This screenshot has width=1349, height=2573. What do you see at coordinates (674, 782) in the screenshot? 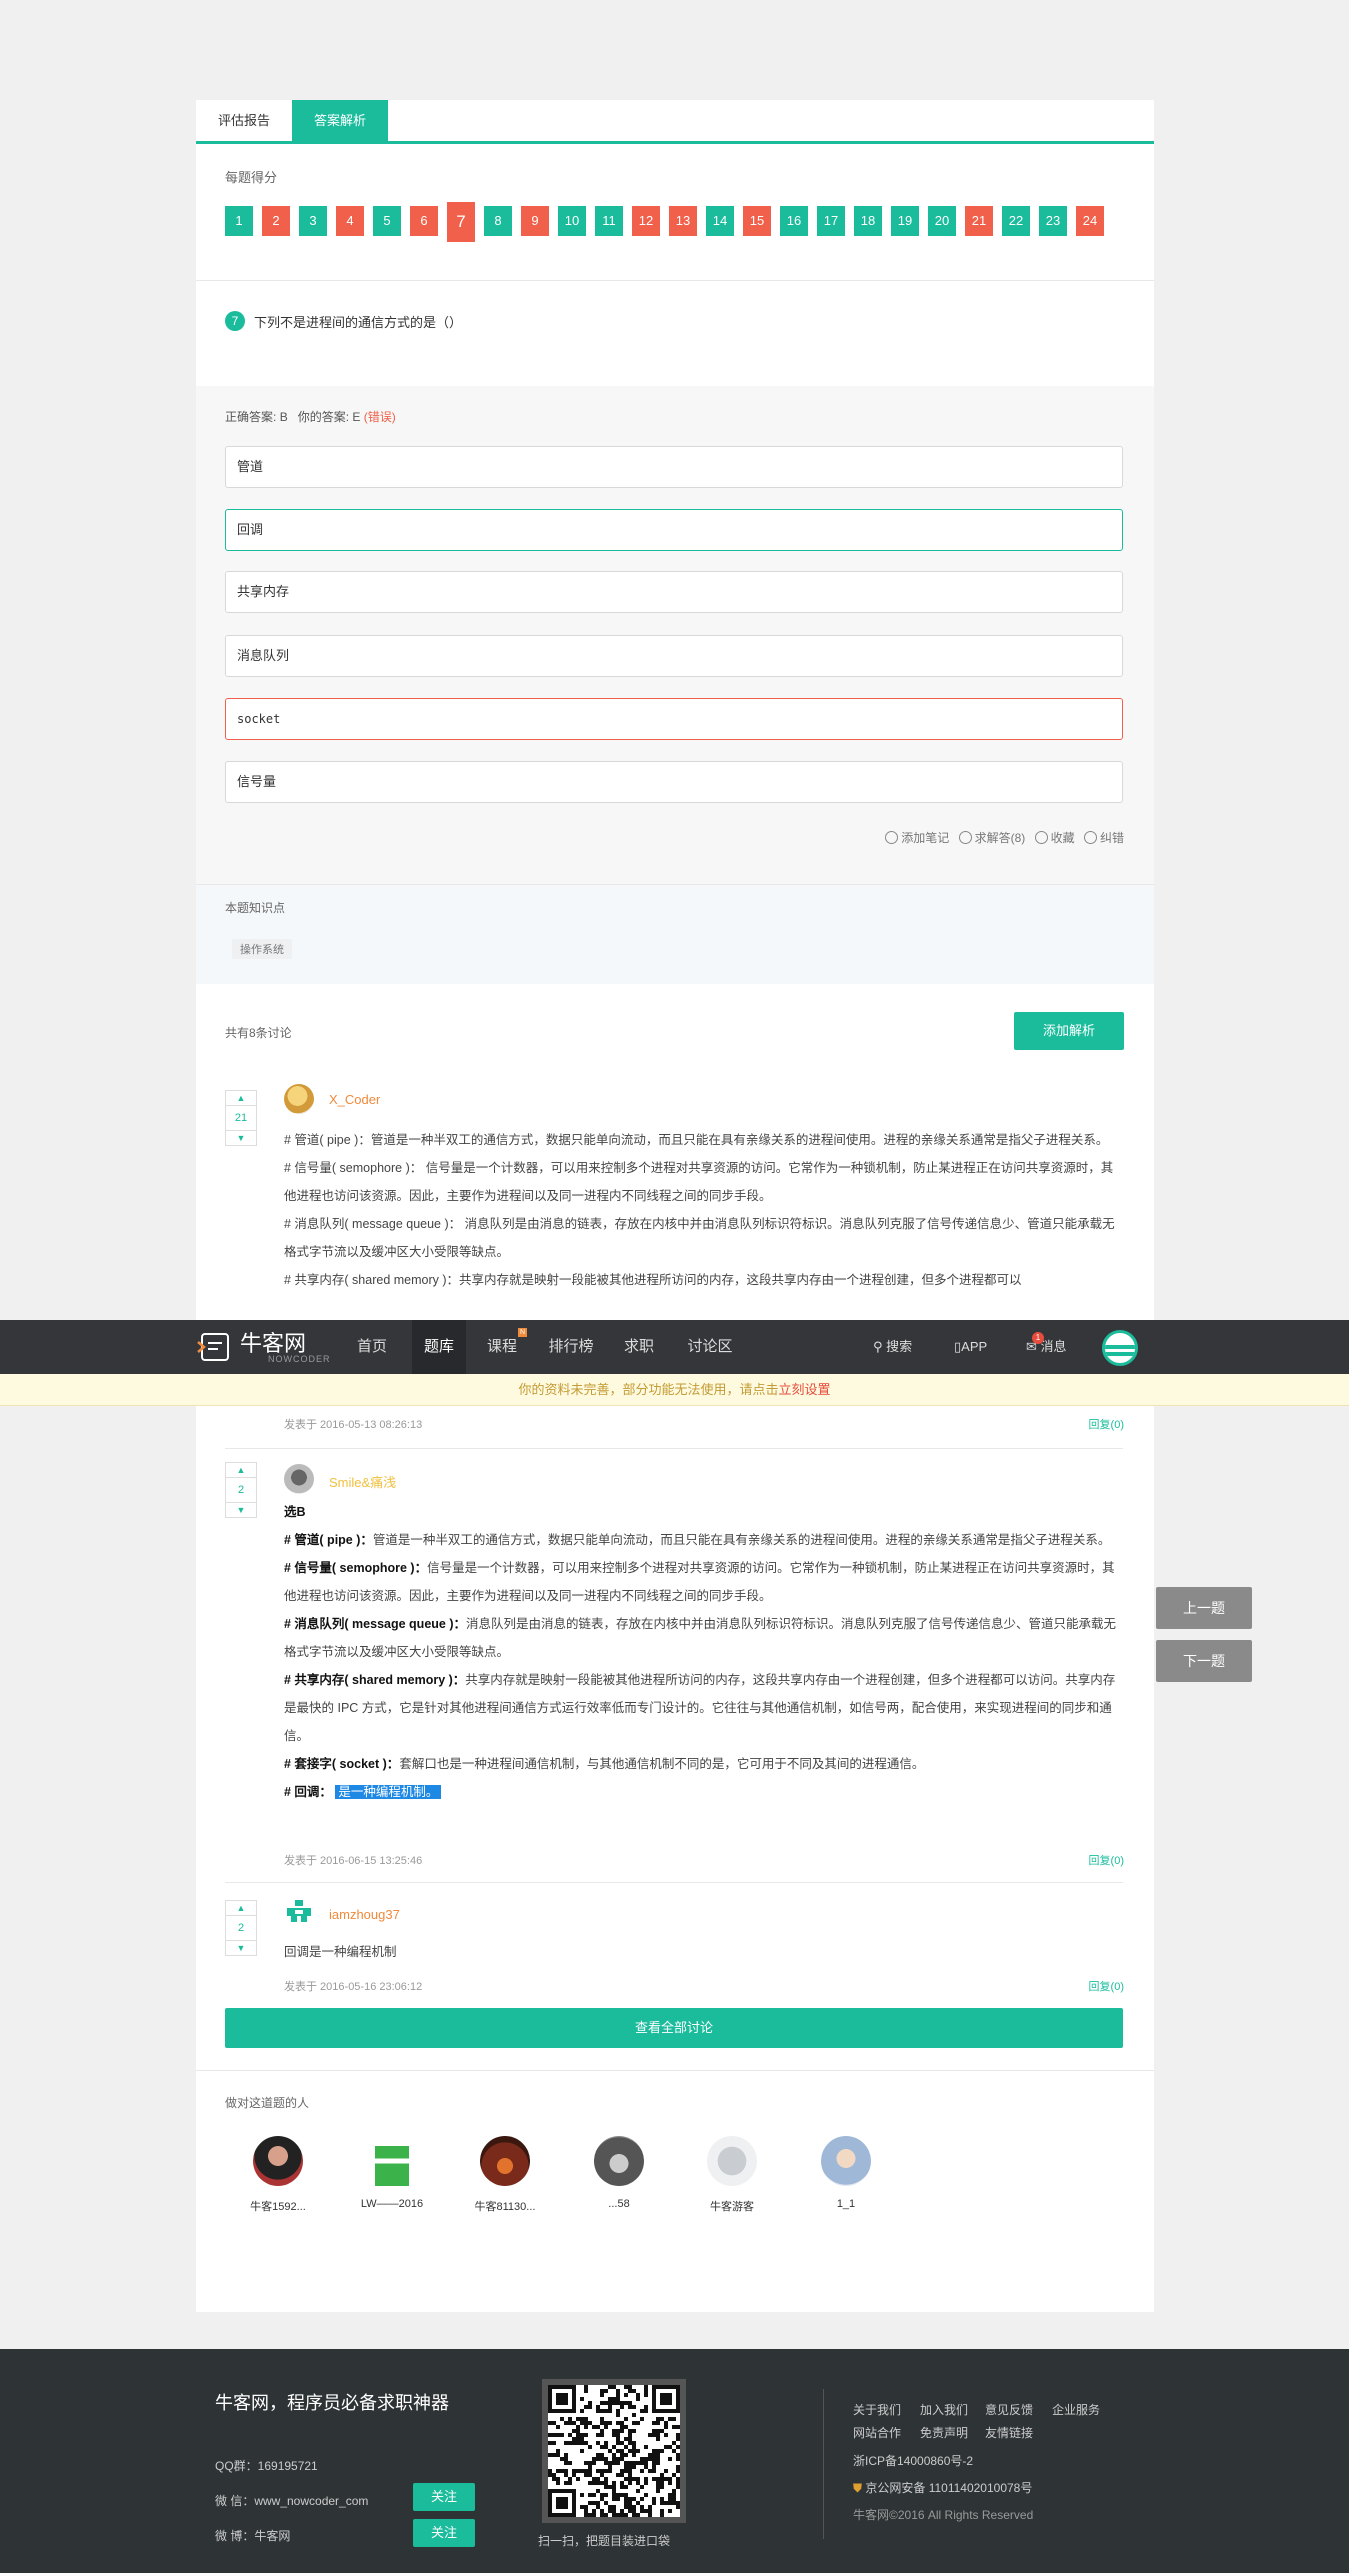
I see `option-f: 信号量` at bounding box center [674, 782].